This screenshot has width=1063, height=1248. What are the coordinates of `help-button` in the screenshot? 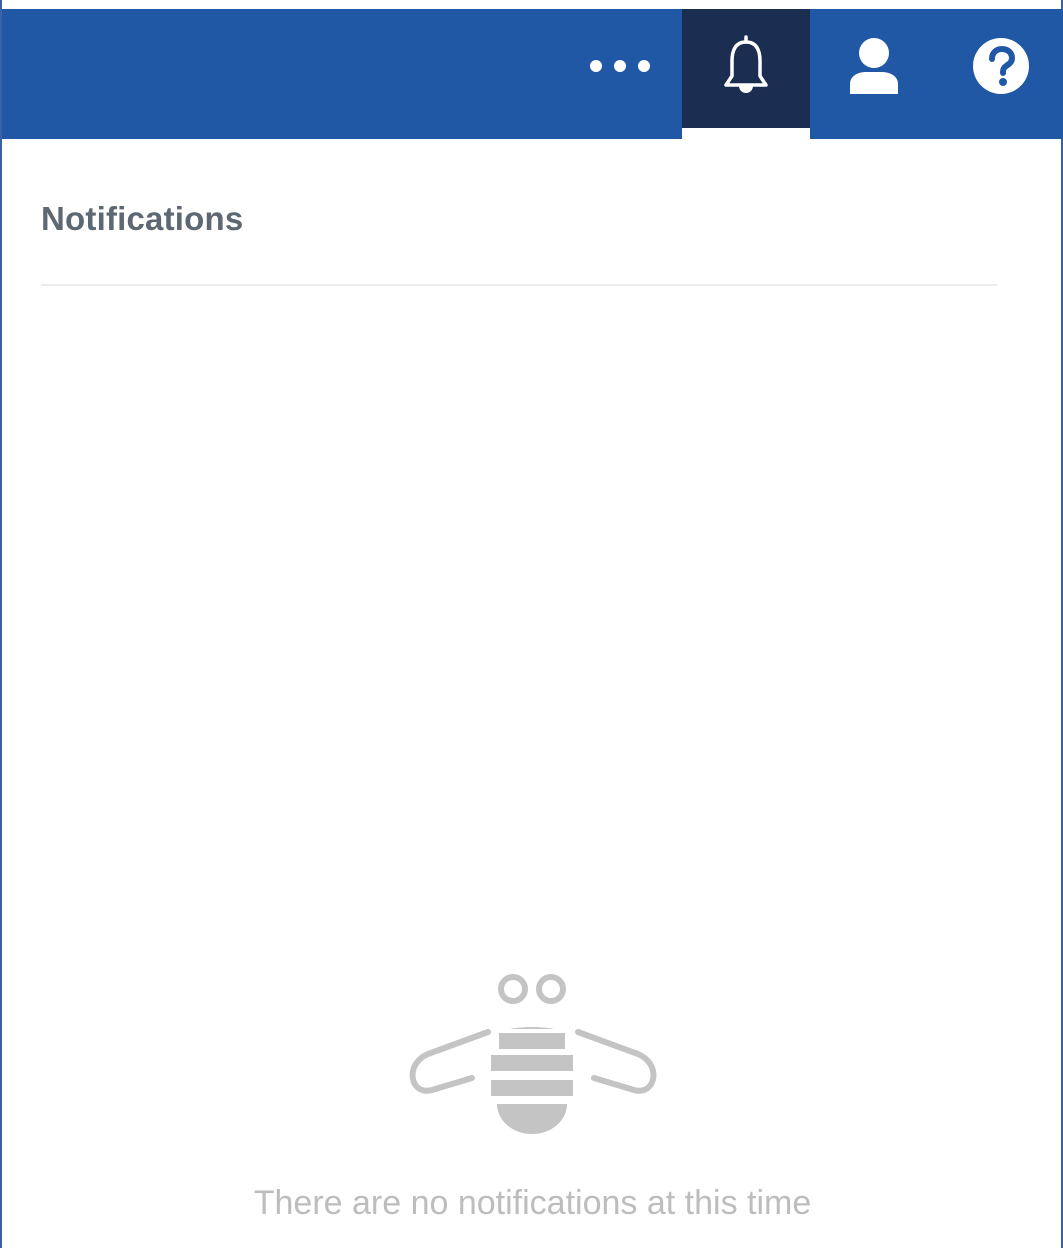 It's located at (1000, 68).